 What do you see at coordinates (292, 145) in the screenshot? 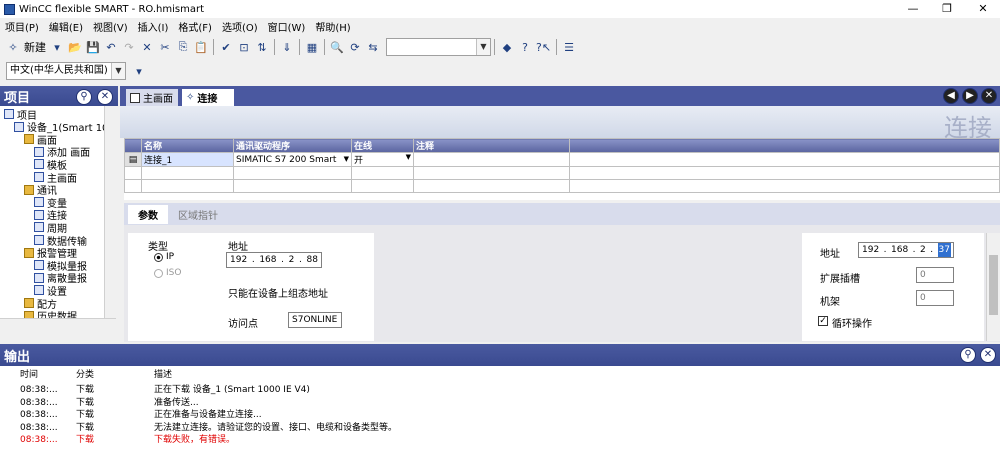
I see `col-driver: 通讯驱动程序` at bounding box center [292, 145].